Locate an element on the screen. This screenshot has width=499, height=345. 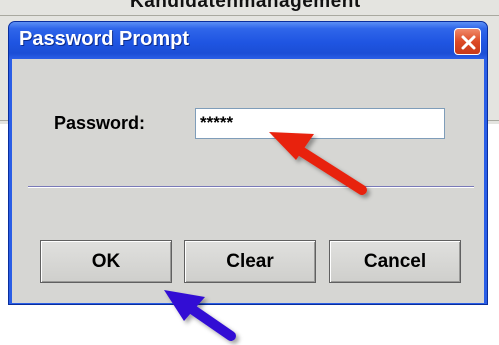
background-divider is located at coordinates (249, 15).